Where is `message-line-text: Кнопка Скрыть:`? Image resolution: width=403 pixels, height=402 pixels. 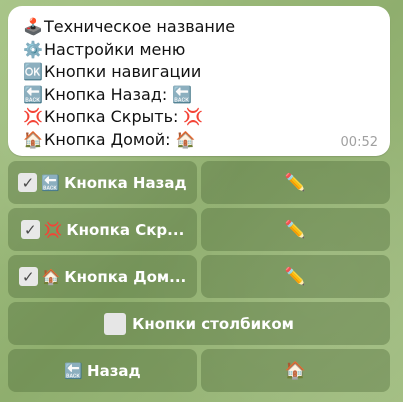 message-line-text: Кнопка Скрыть: is located at coordinates (111, 116).